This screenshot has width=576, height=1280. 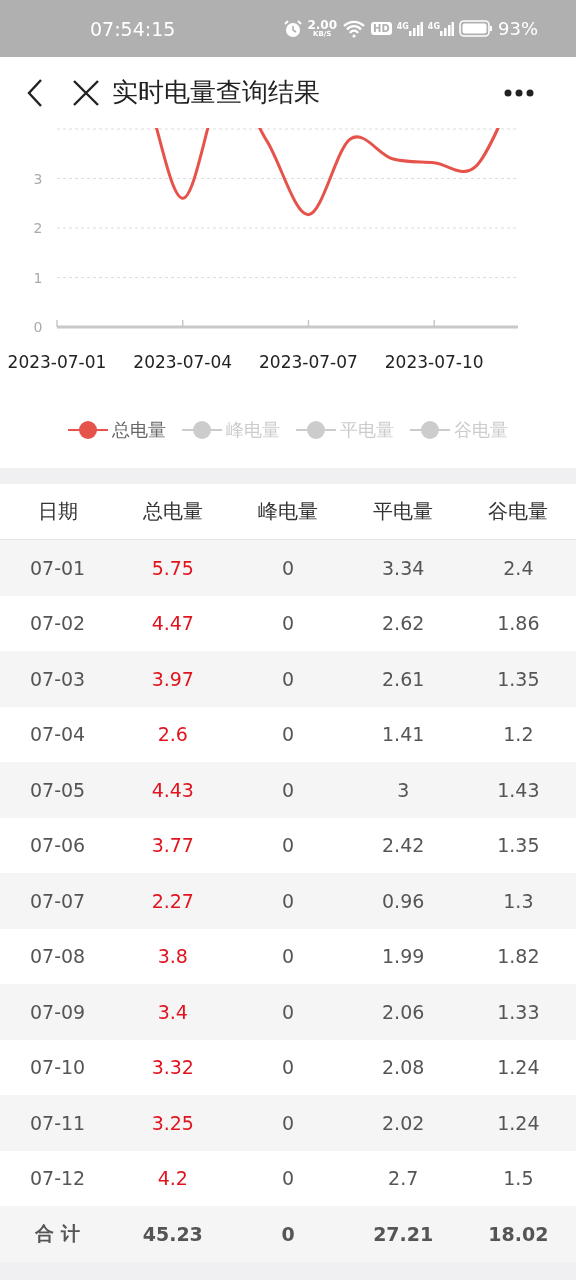 I want to click on total-cell-text: 27.21, so click(x=403, y=1233).